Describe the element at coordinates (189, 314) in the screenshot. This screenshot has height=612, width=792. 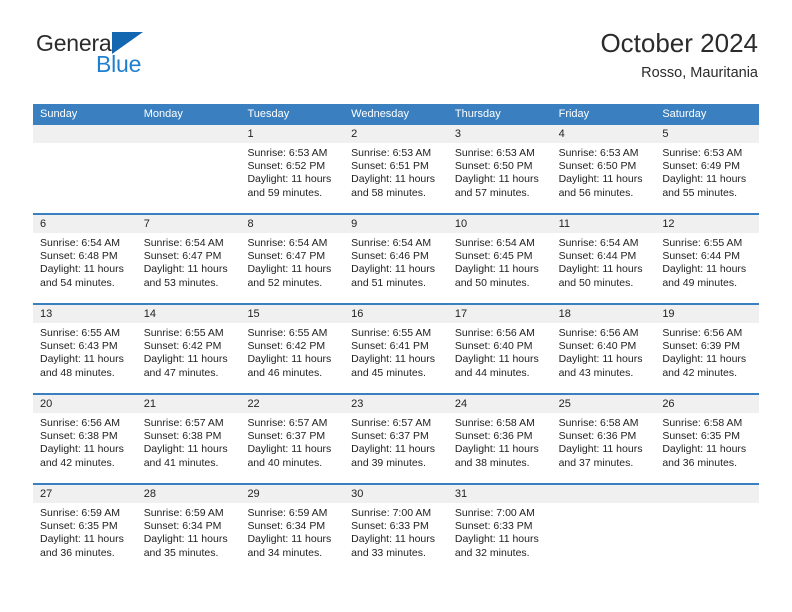
I see `day-number: 14` at that location.